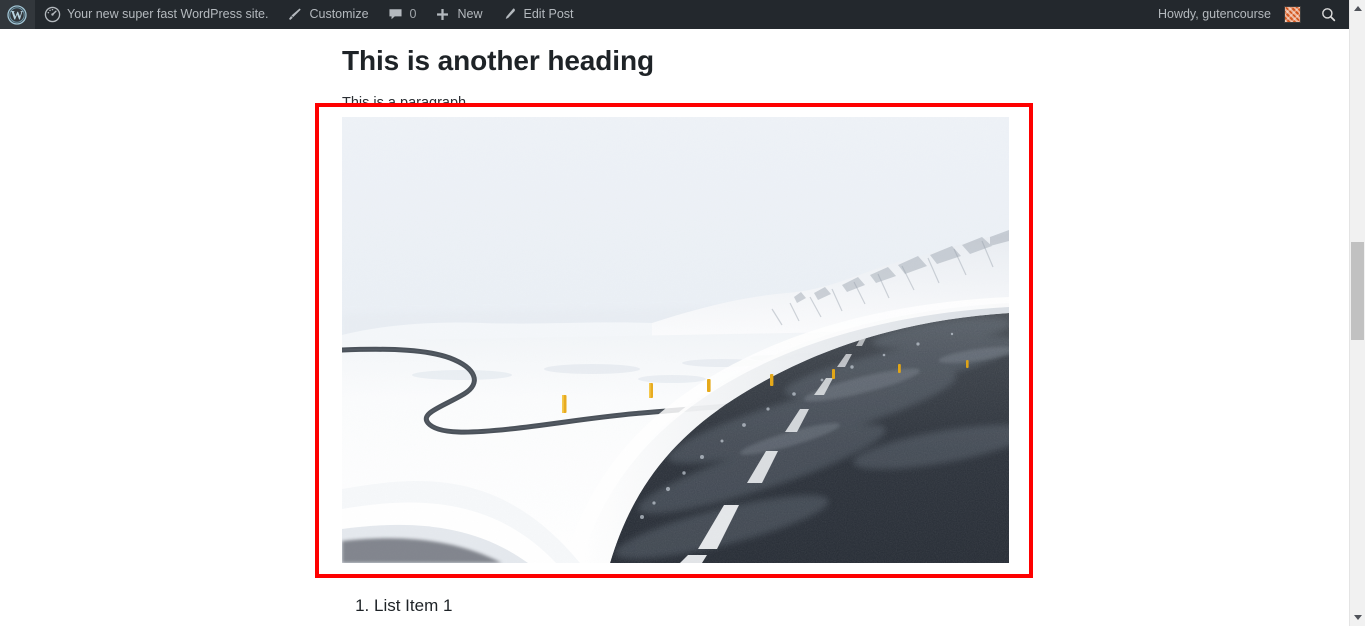 The width and height of the screenshot is (1365, 626). I want to click on pencil-icon, so click(509, 14).